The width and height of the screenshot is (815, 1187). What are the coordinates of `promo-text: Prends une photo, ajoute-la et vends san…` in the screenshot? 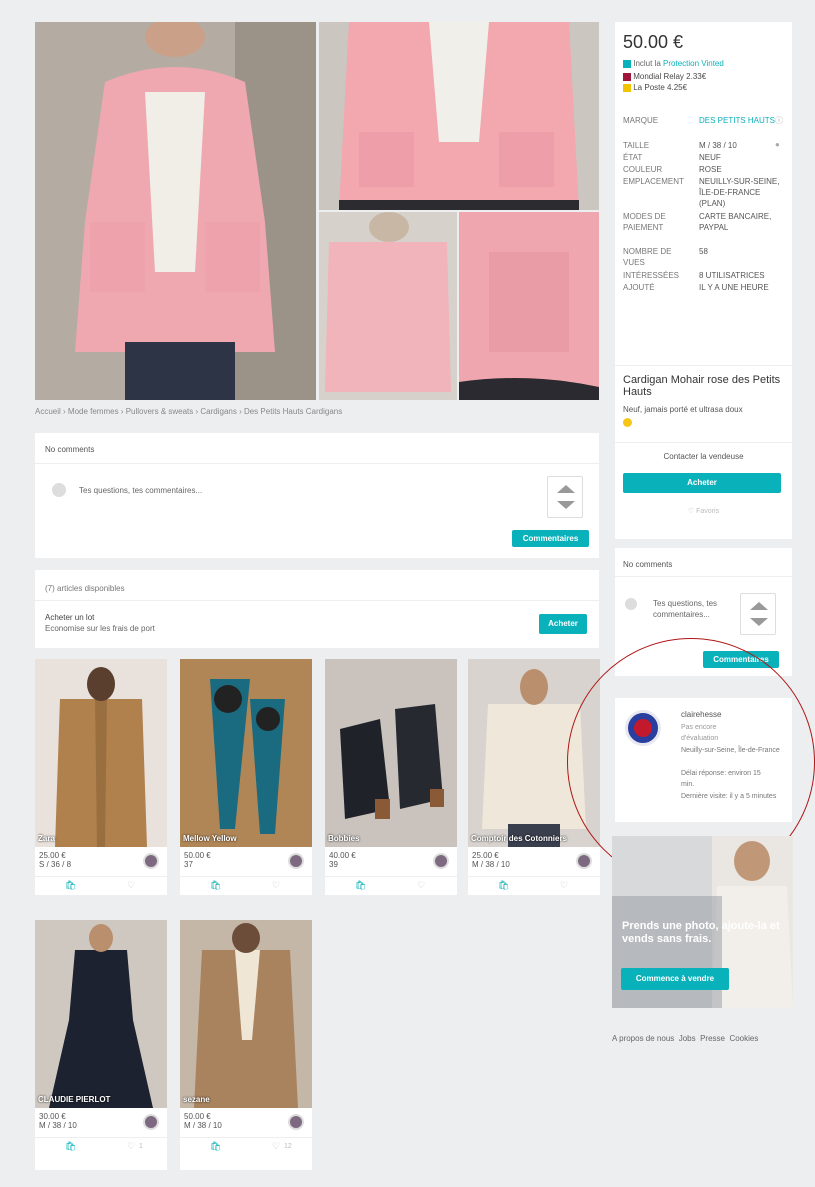 It's located at (701, 932).